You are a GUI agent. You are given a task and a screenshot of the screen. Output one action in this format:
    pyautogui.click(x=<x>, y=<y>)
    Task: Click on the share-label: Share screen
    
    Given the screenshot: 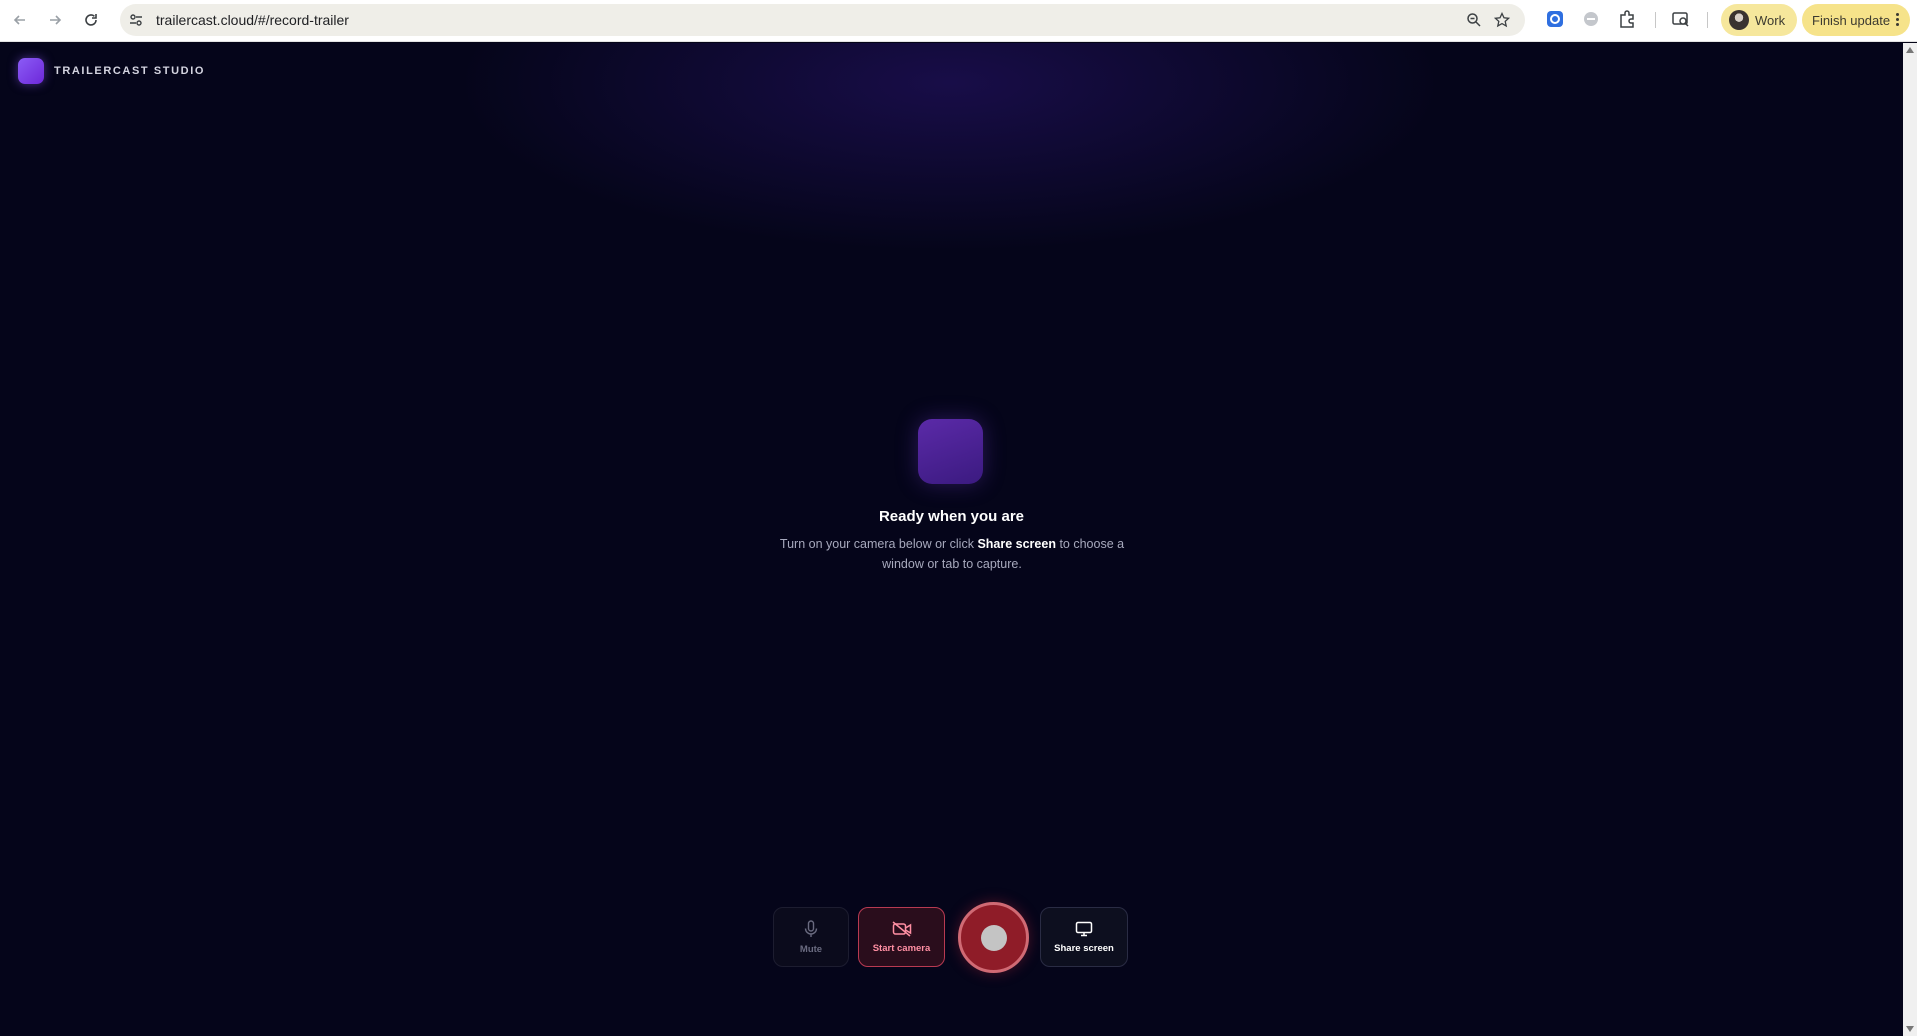 What is the action you would take?
    pyautogui.click(x=1084, y=948)
    